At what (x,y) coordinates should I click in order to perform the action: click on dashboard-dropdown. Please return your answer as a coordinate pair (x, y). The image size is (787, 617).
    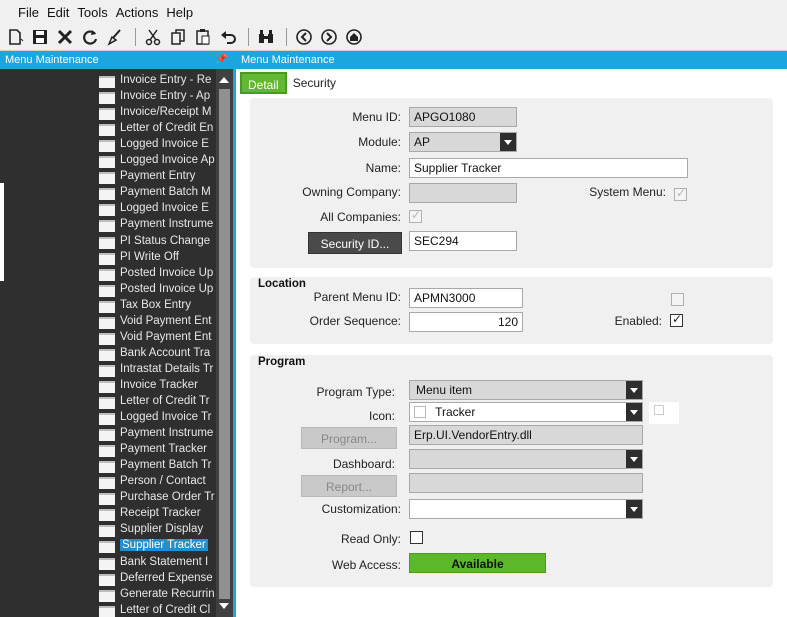
    Looking at the image, I should click on (526, 459).